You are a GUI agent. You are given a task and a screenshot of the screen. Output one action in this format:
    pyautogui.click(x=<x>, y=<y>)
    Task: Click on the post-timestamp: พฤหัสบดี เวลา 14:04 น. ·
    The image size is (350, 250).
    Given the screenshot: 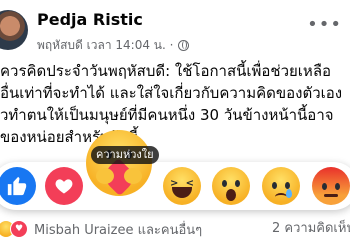 What is the action you would take?
    pyautogui.click(x=105, y=45)
    